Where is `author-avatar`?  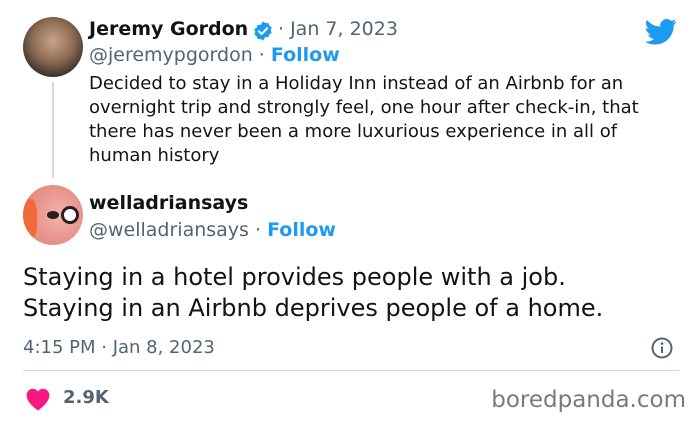
author-avatar is located at coordinates (53, 47).